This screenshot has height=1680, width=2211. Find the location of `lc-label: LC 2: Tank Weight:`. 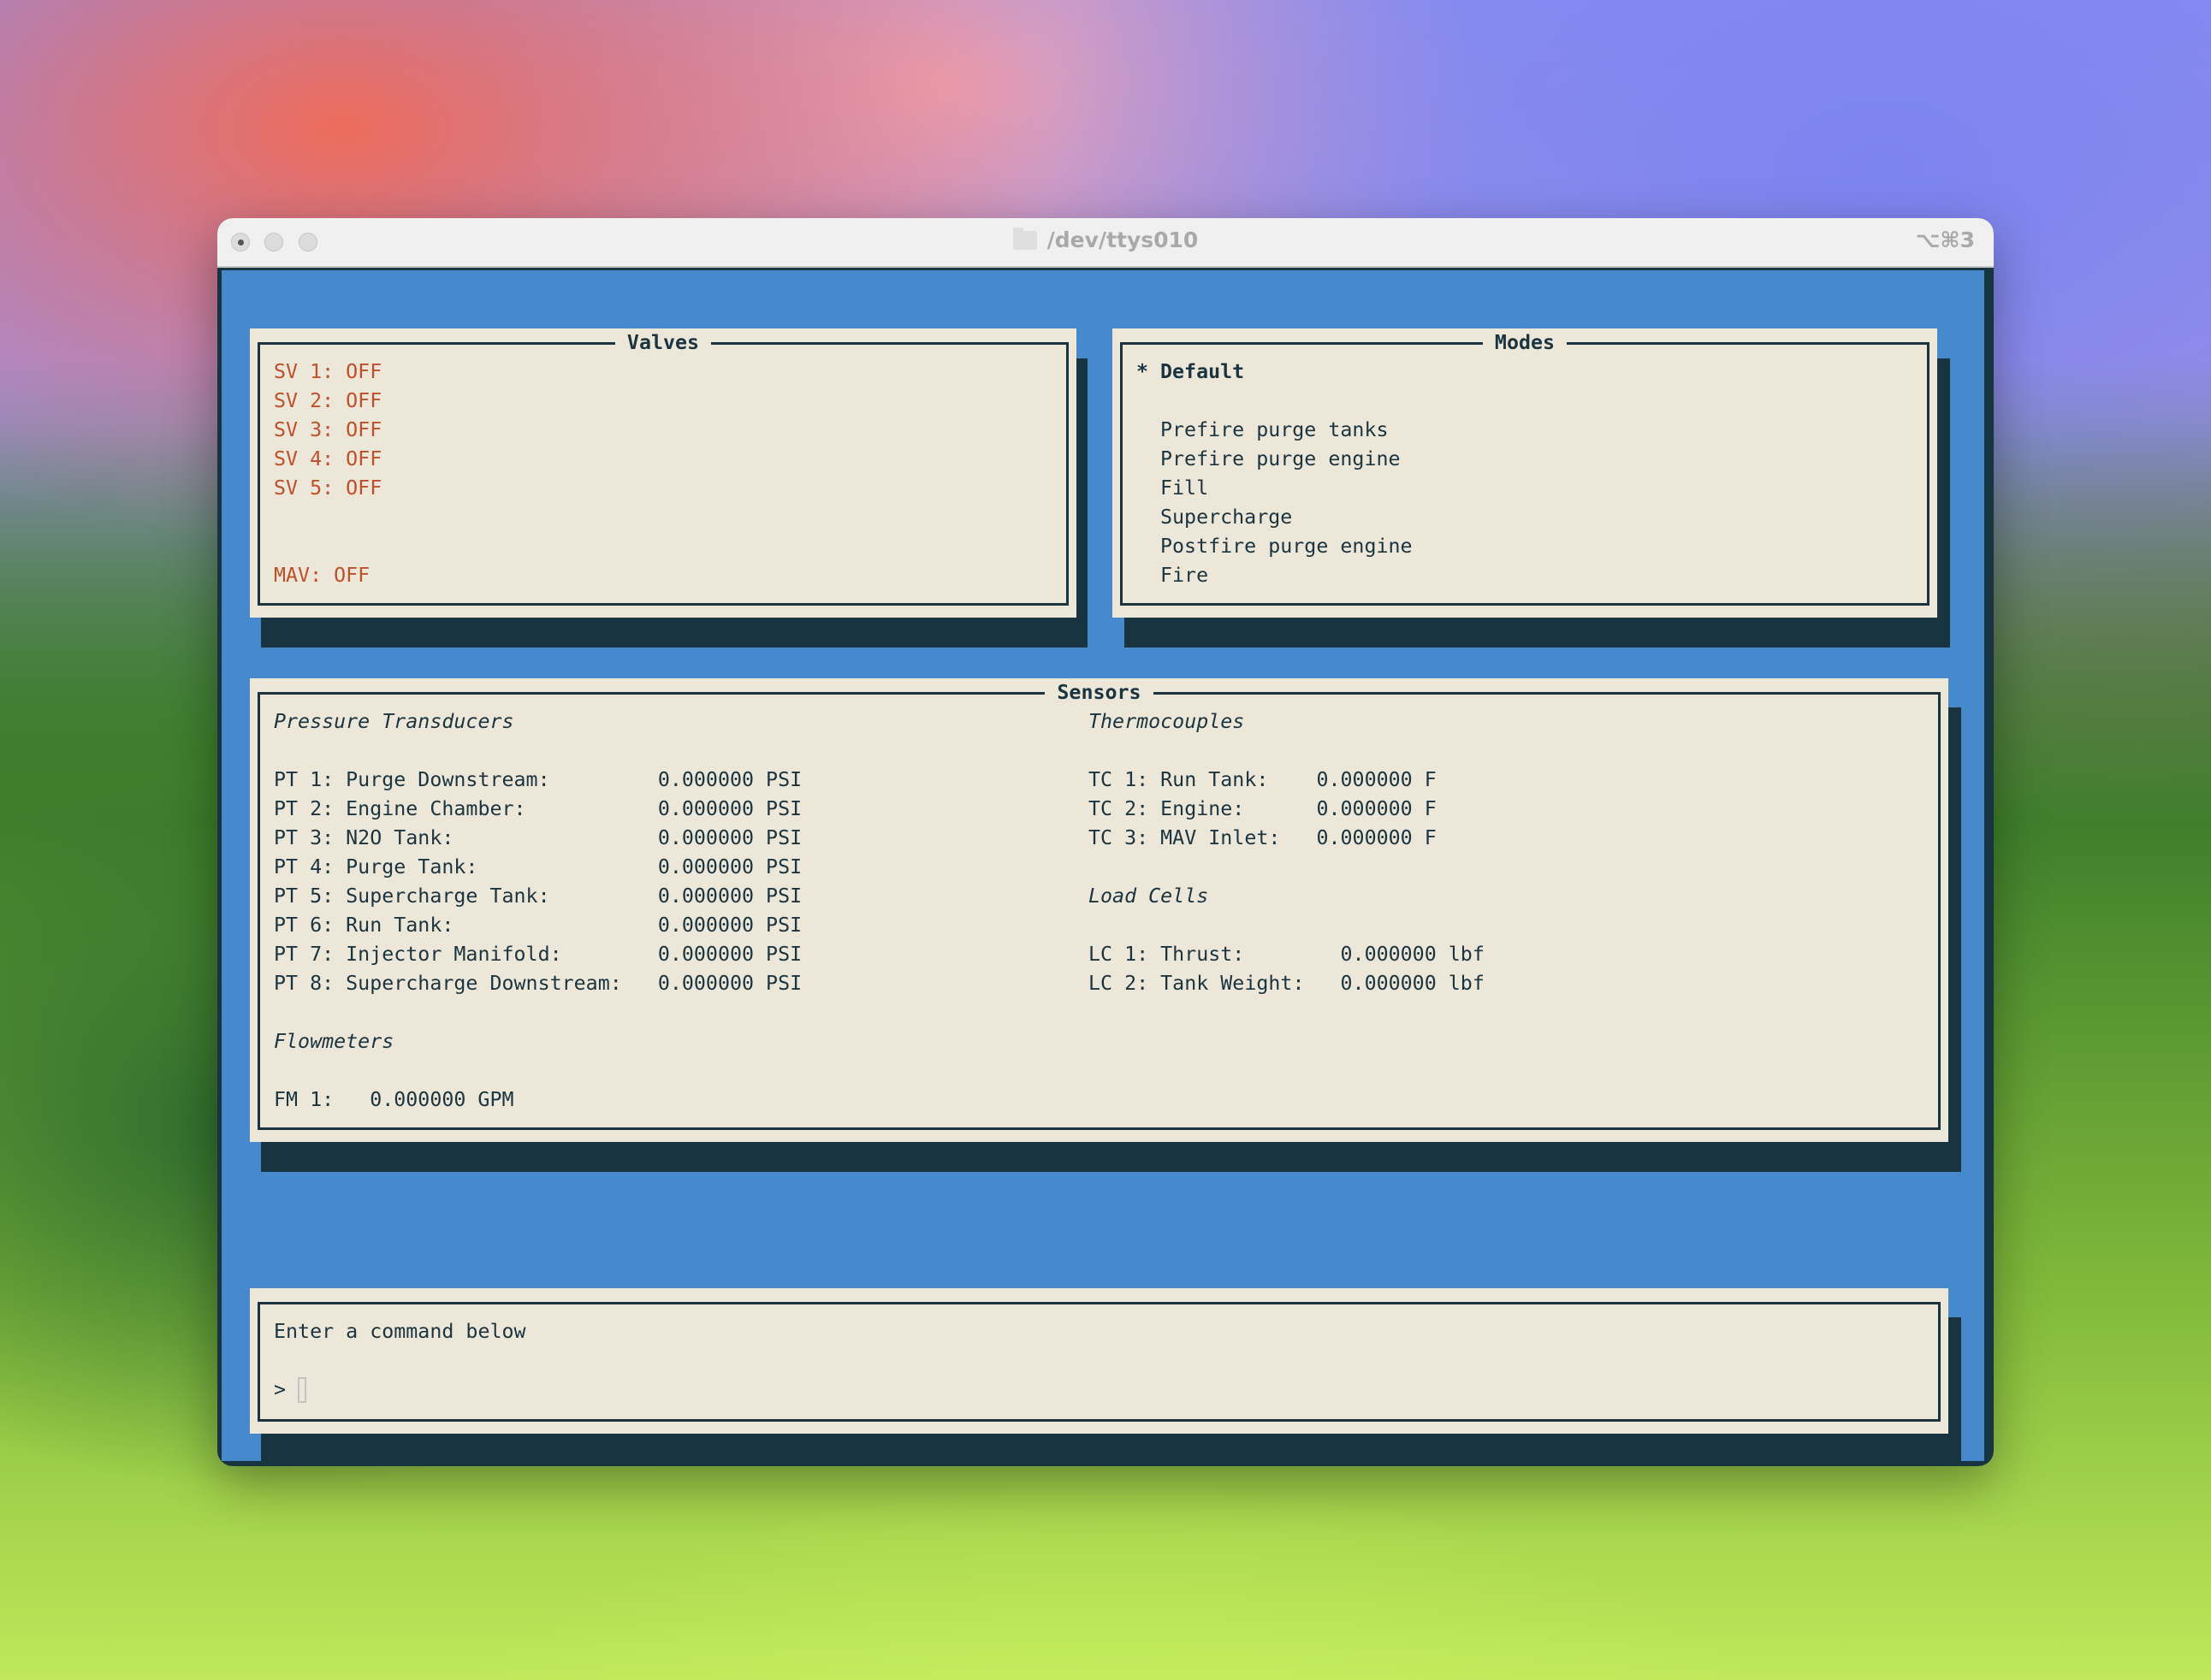

lc-label: LC 2: Tank Weight: is located at coordinates (1196, 984).